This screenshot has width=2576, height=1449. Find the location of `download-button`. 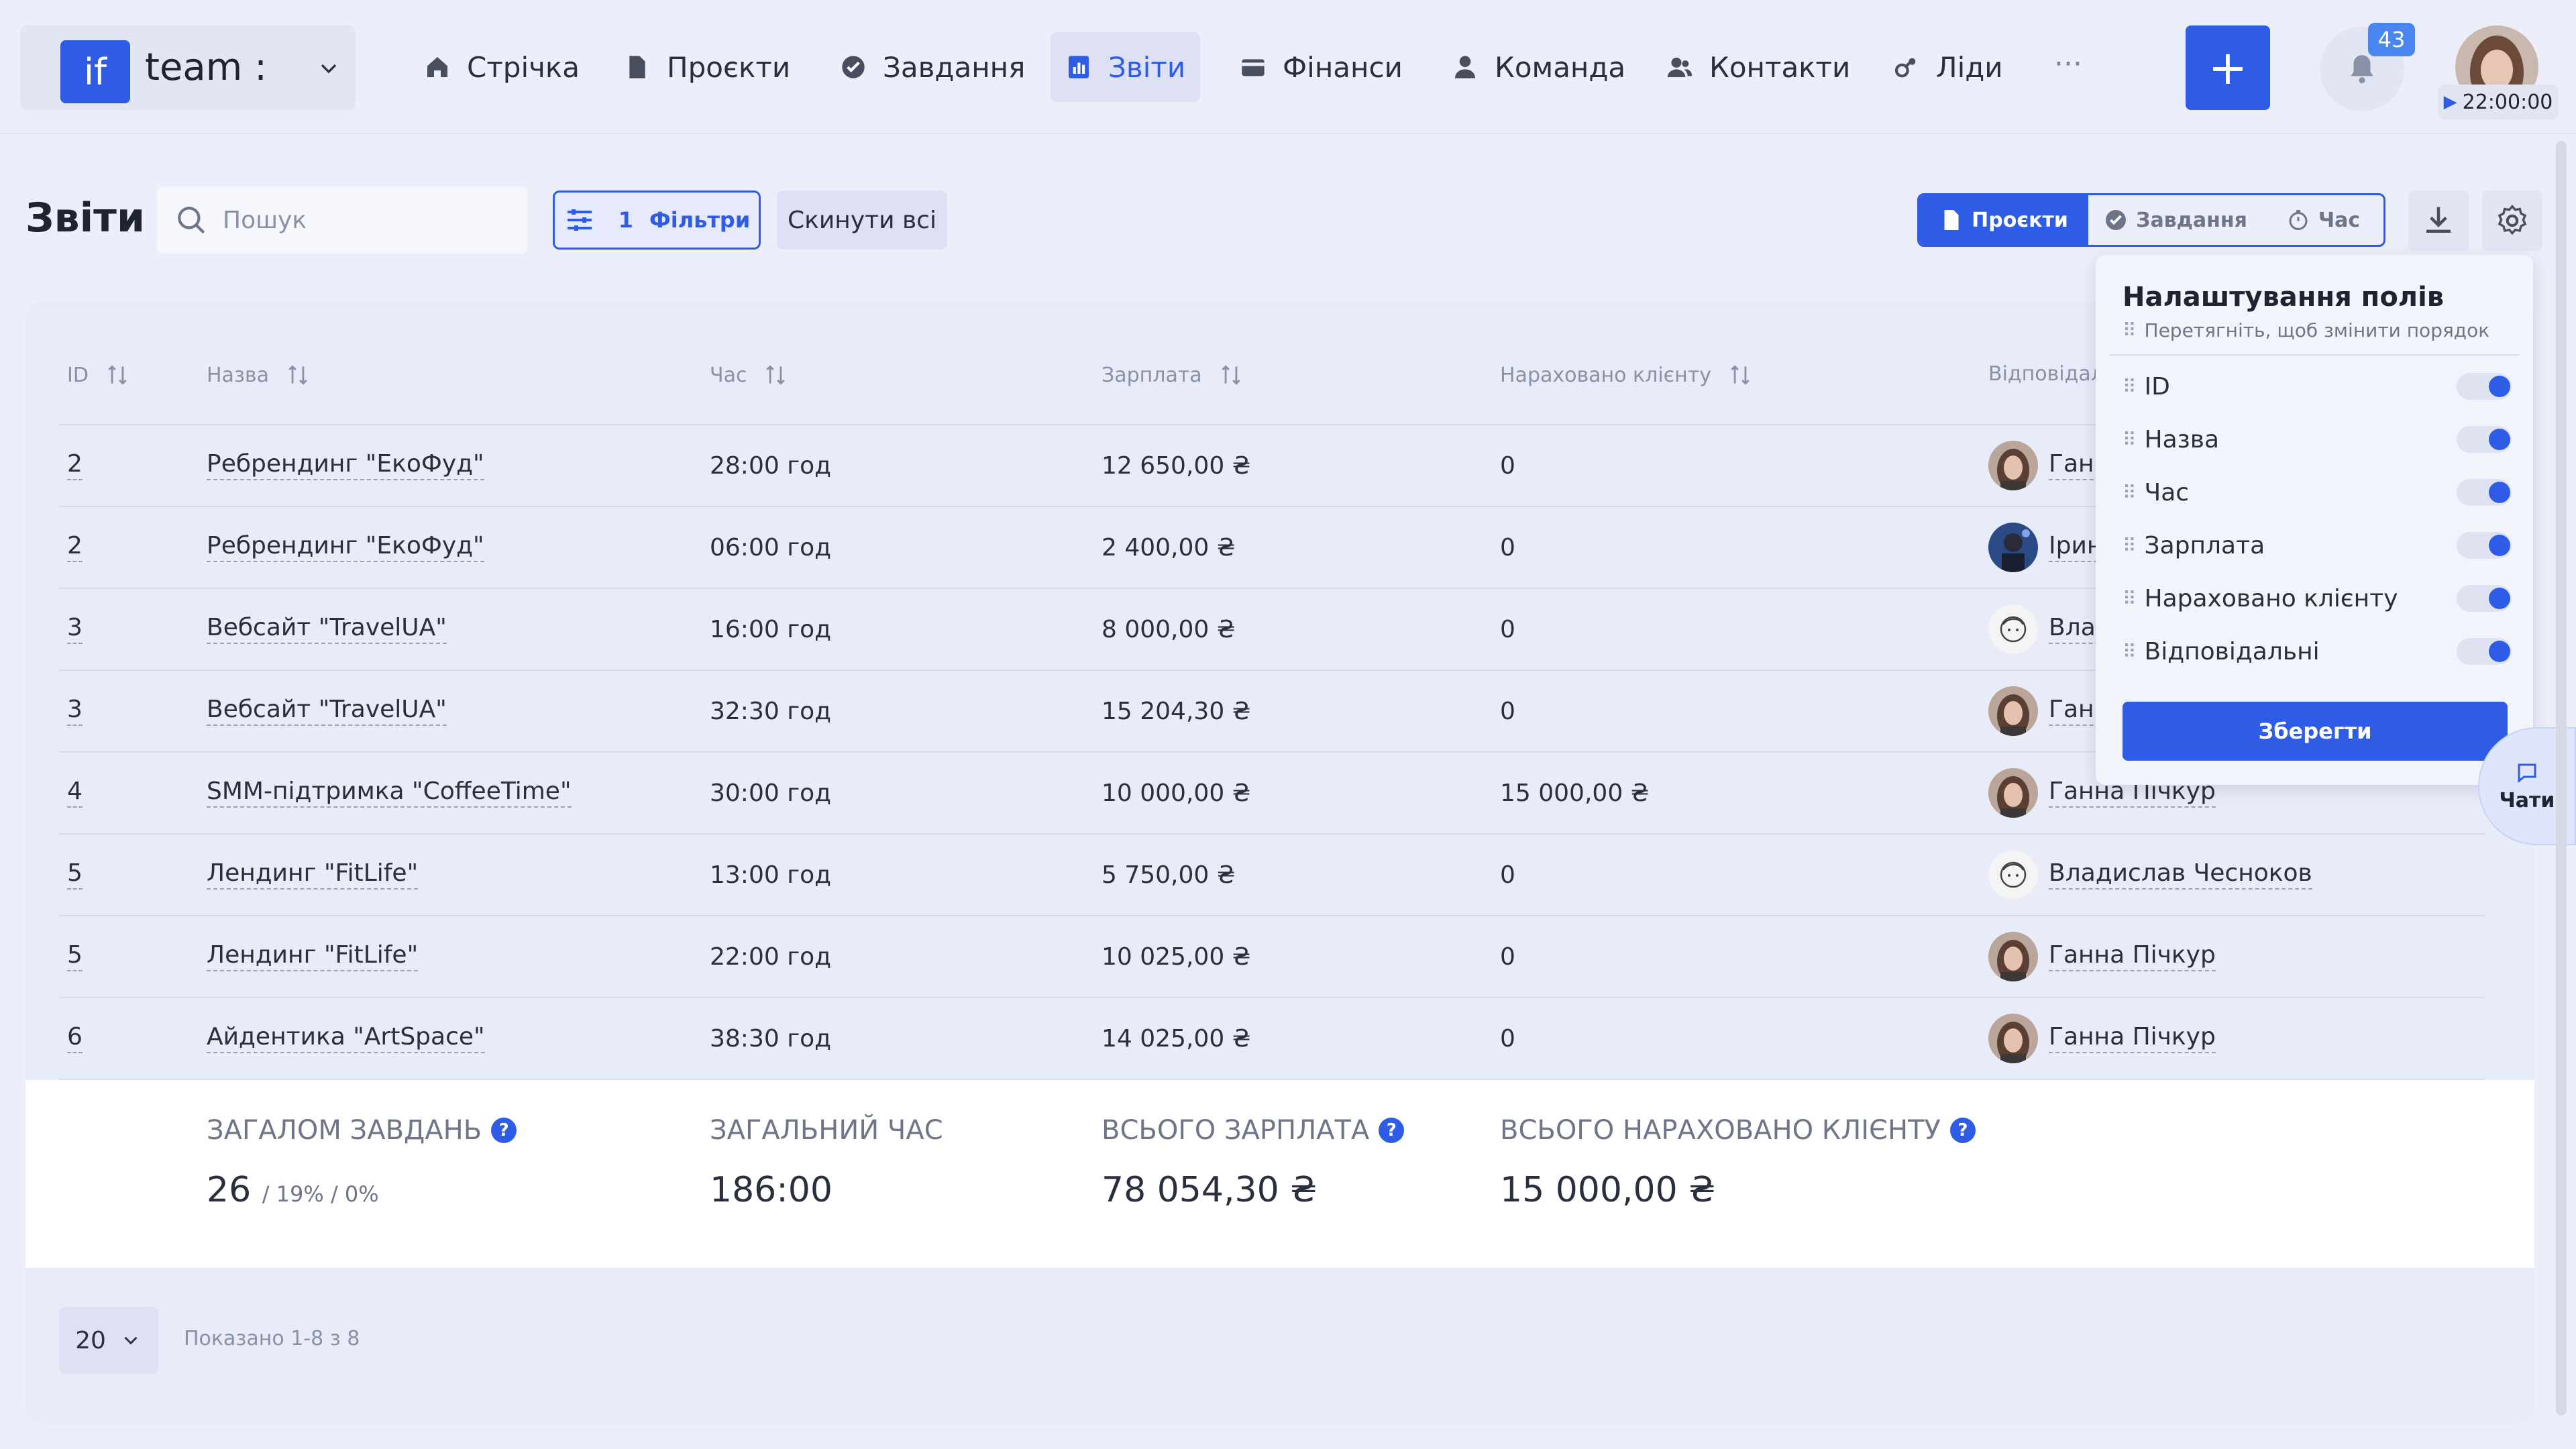

download-button is located at coordinates (2438, 221).